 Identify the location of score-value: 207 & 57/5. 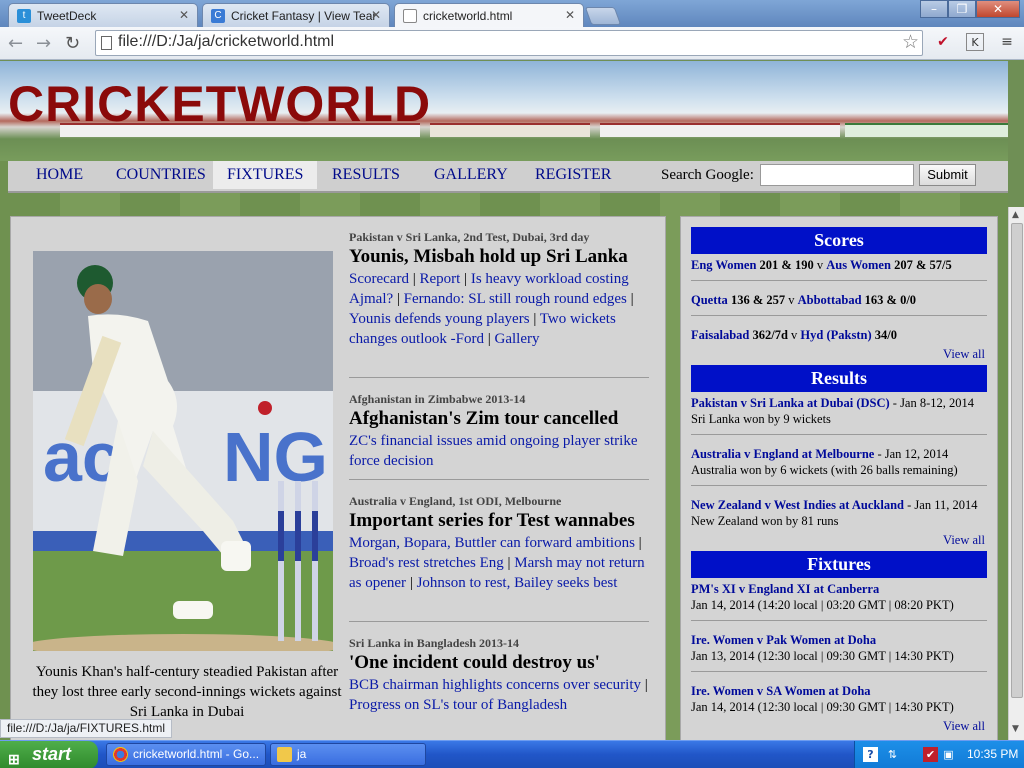
(923, 265).